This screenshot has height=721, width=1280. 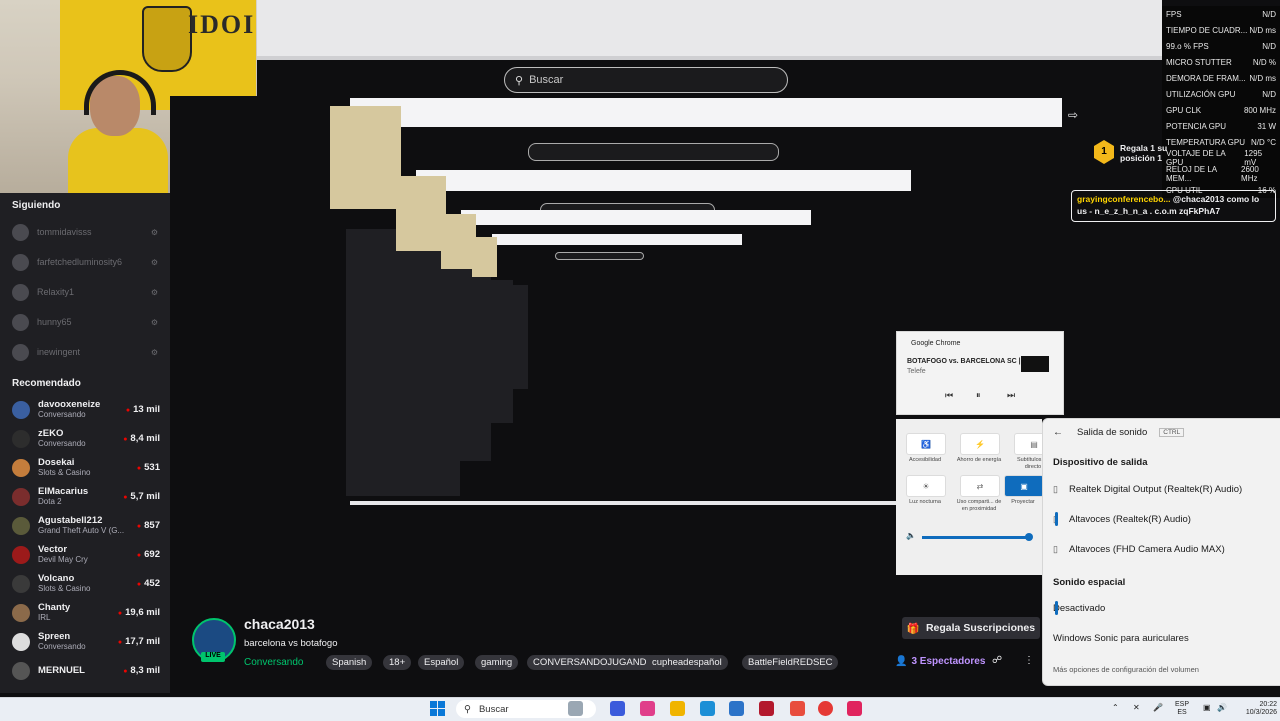 What do you see at coordinates (279, 624) in the screenshot?
I see `channel-name: chaca2013` at bounding box center [279, 624].